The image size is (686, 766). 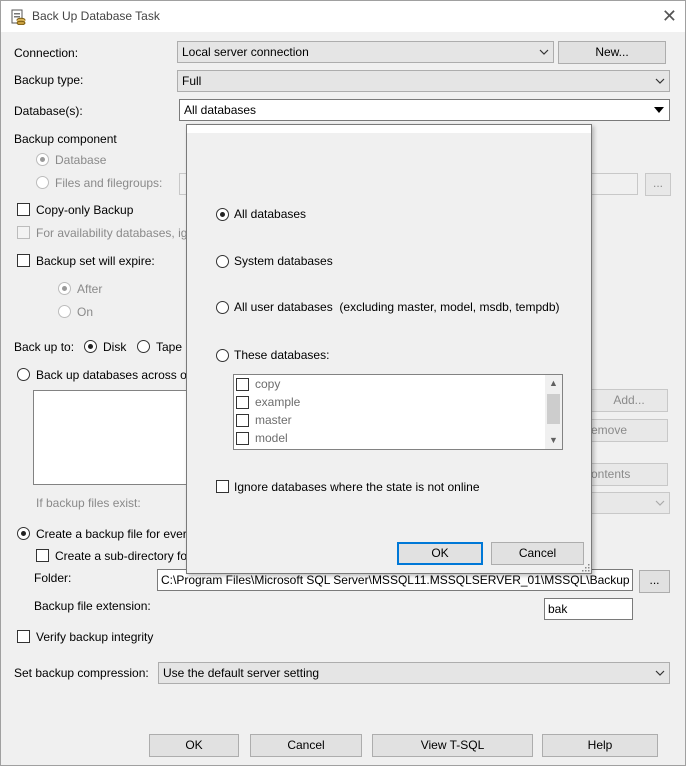 I want to click on help-button: Help, so click(x=600, y=745).